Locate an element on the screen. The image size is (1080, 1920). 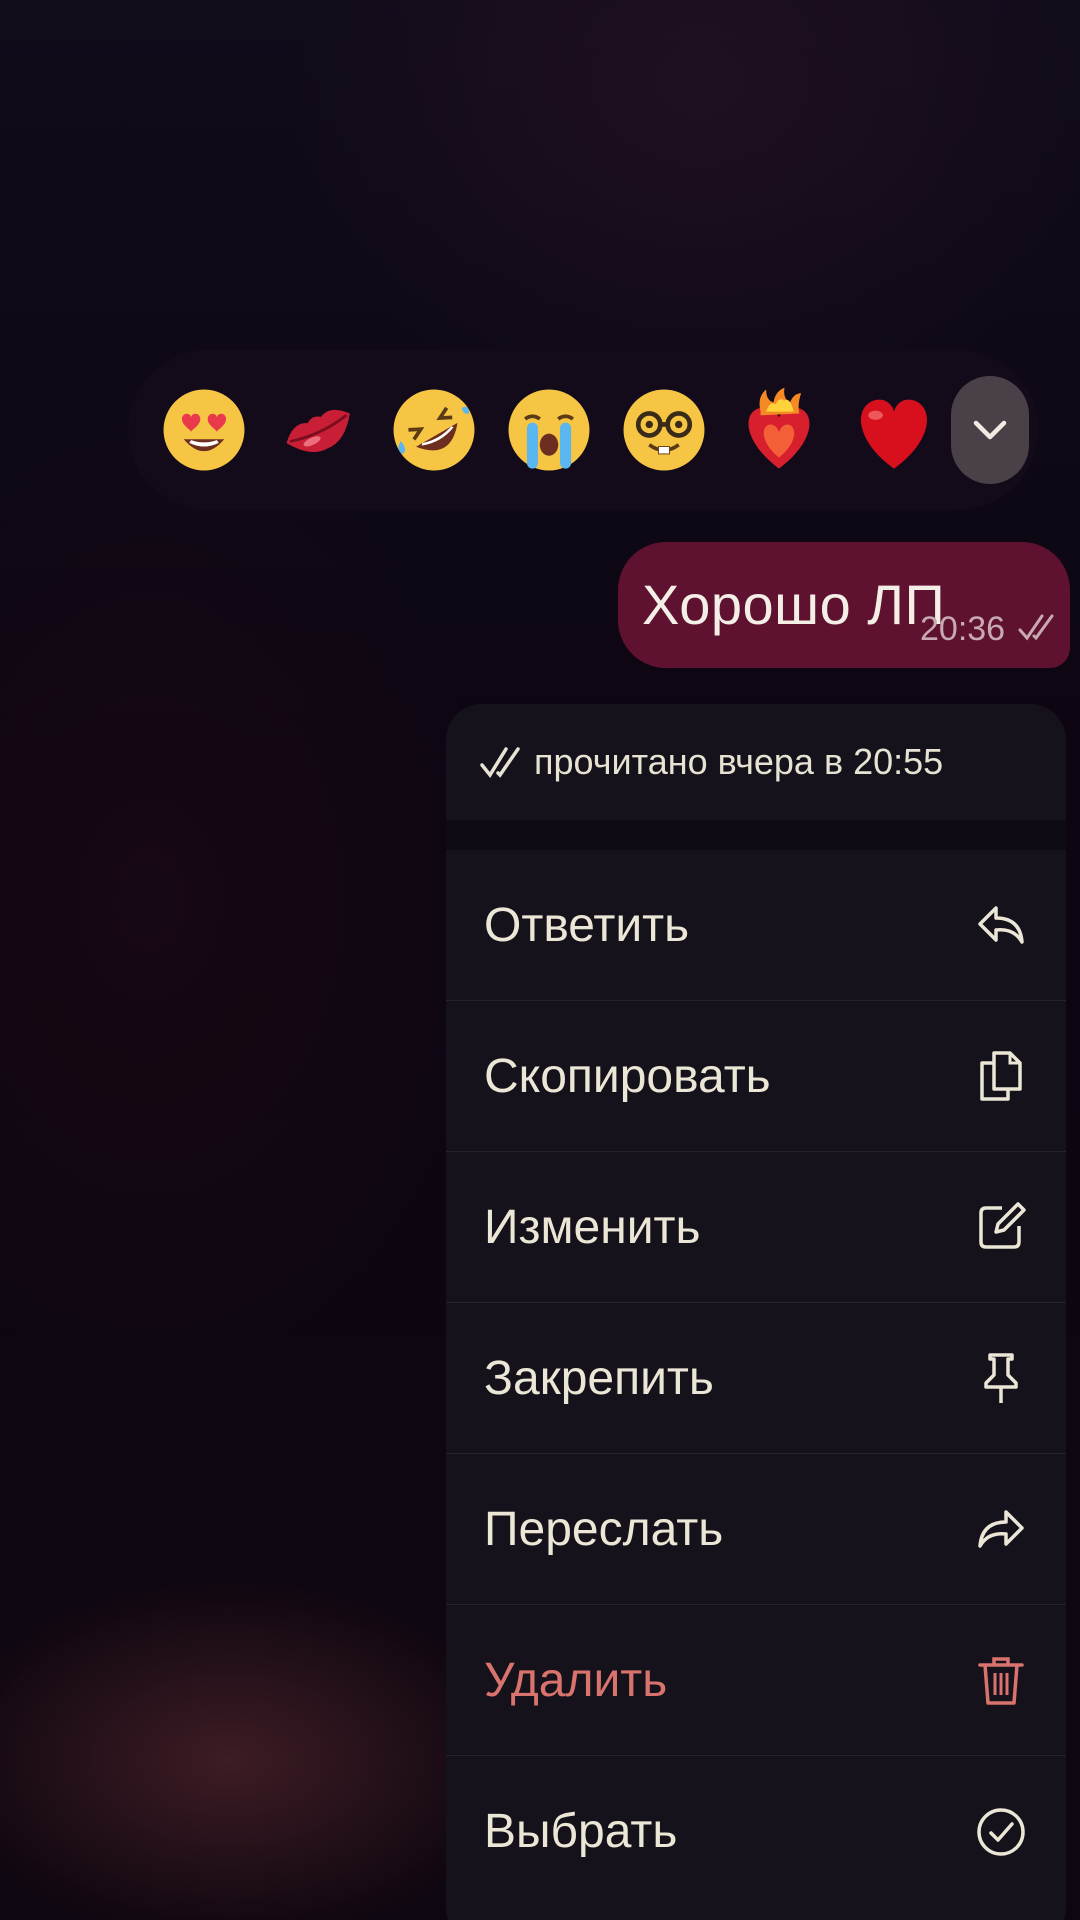
reaction-heart-eyes is located at coordinates (203, 430).